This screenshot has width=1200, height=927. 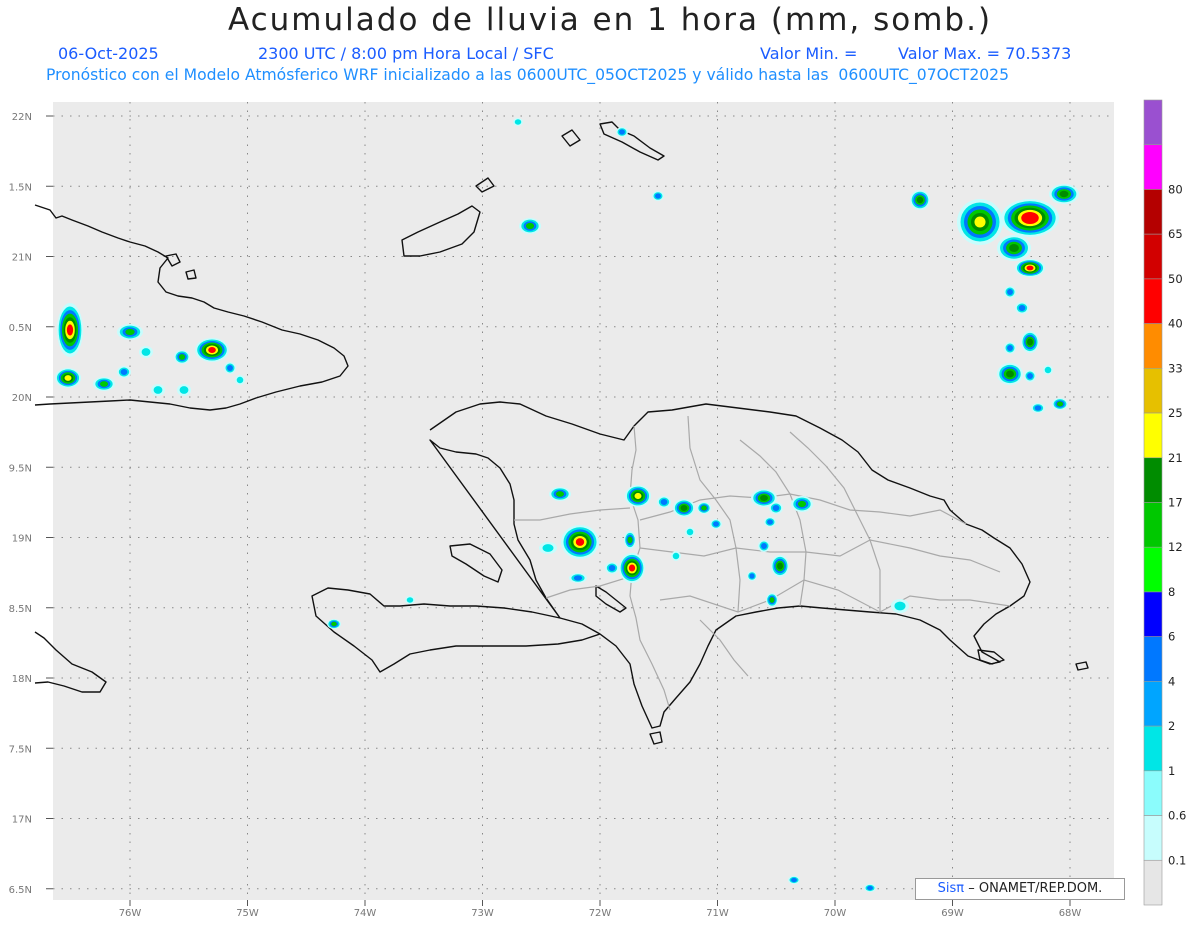 What do you see at coordinates (20, 609) in the screenshot?
I see `lat-label: 8.5N` at bounding box center [20, 609].